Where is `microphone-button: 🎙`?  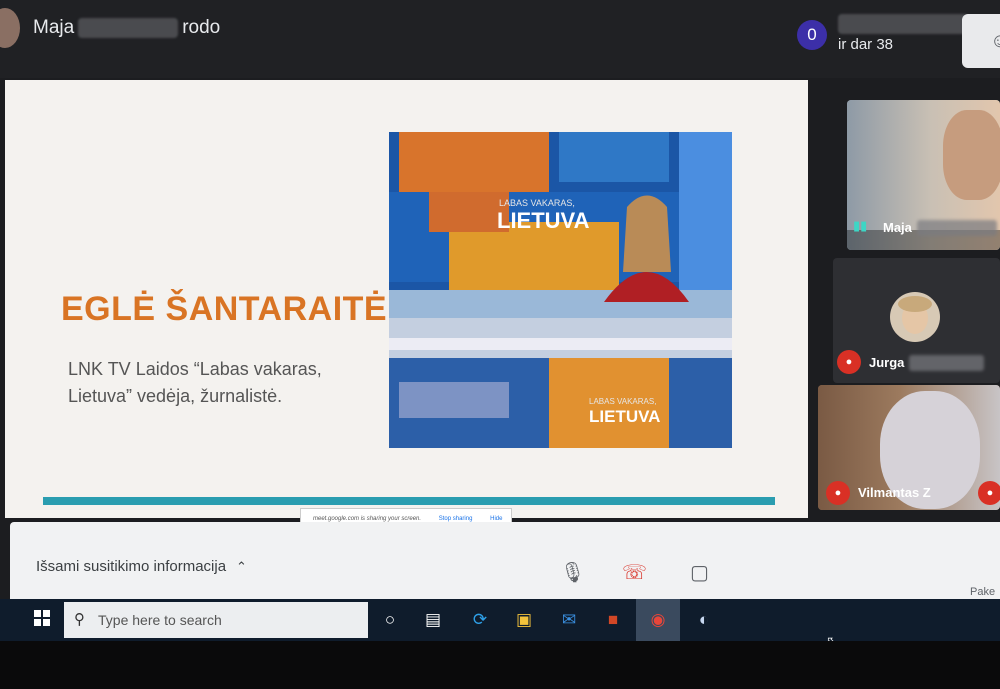
microphone-button: 🎙 is located at coordinates (572, 572).